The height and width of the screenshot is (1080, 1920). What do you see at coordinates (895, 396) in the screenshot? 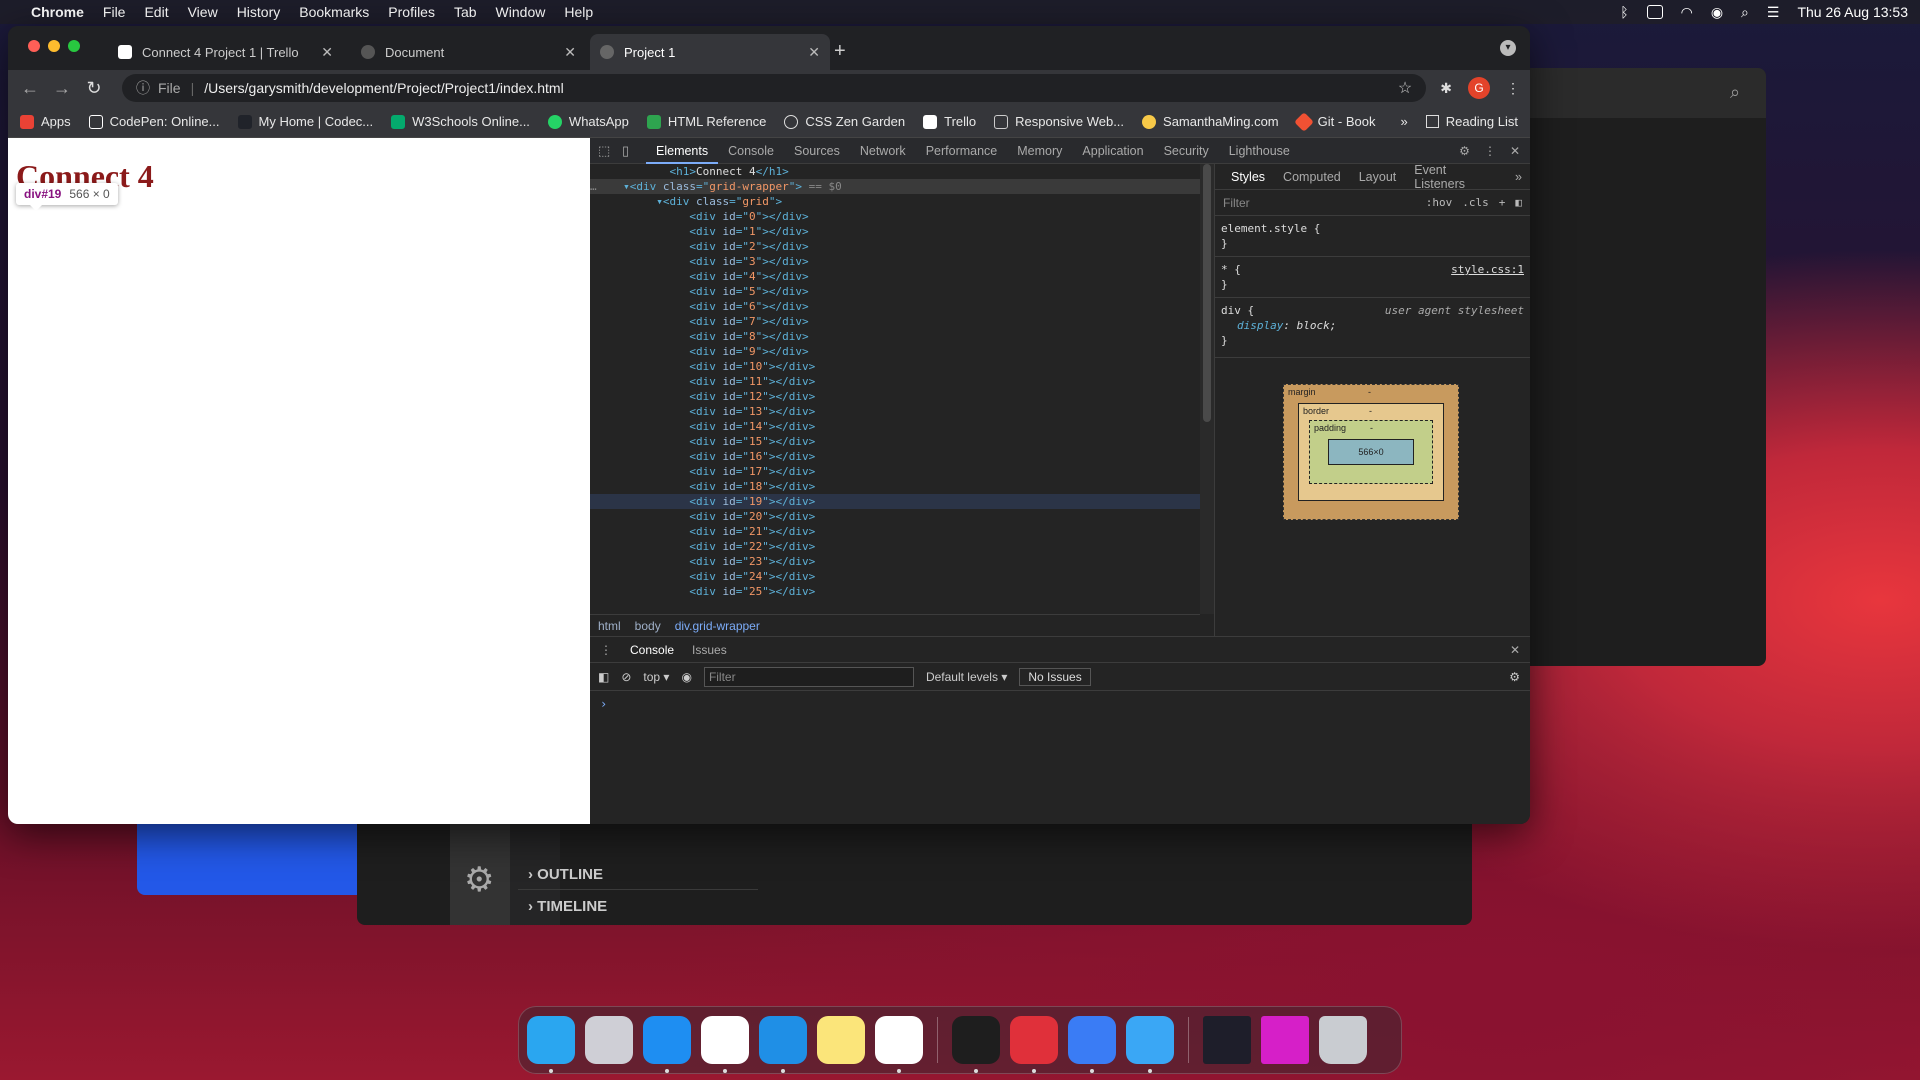
I see `dom-node-grid-cell: <div id="12"></div>` at bounding box center [895, 396].